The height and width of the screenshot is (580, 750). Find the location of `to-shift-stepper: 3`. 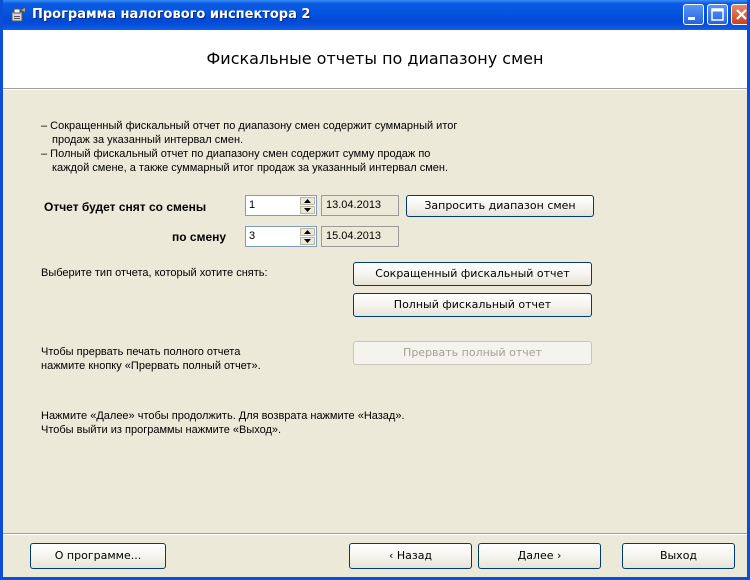

to-shift-stepper: 3 is located at coordinates (281, 236).